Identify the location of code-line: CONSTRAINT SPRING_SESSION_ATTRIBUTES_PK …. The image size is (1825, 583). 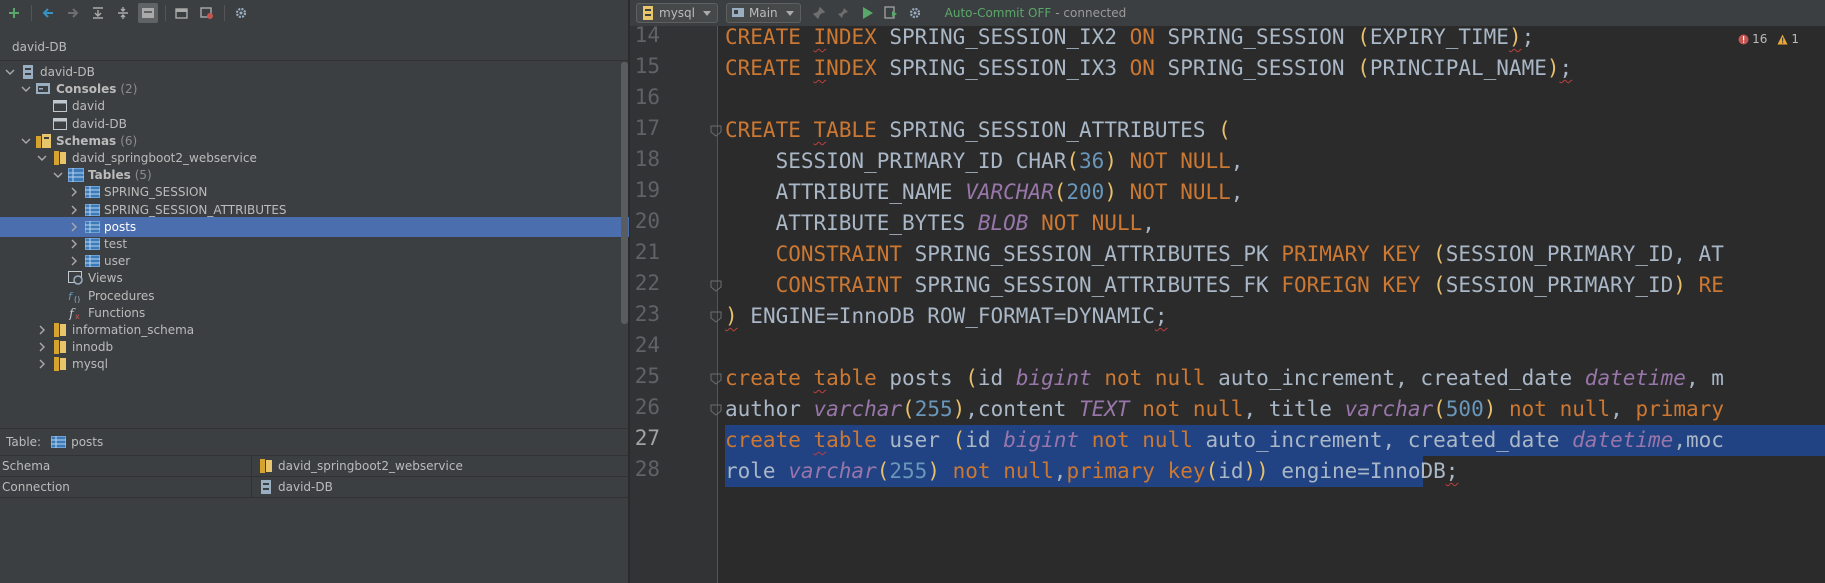
(1224, 254).